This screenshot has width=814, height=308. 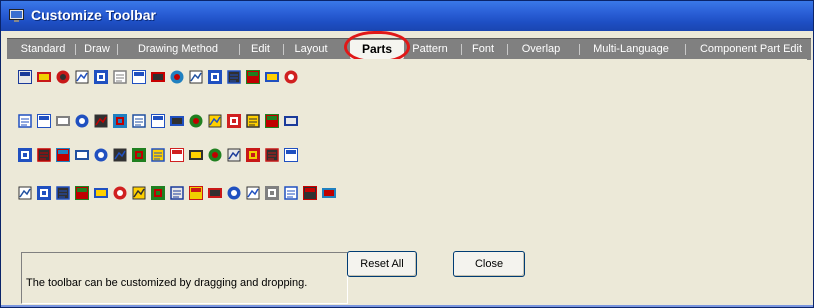 I want to click on panel-icon, so click(x=63, y=193).